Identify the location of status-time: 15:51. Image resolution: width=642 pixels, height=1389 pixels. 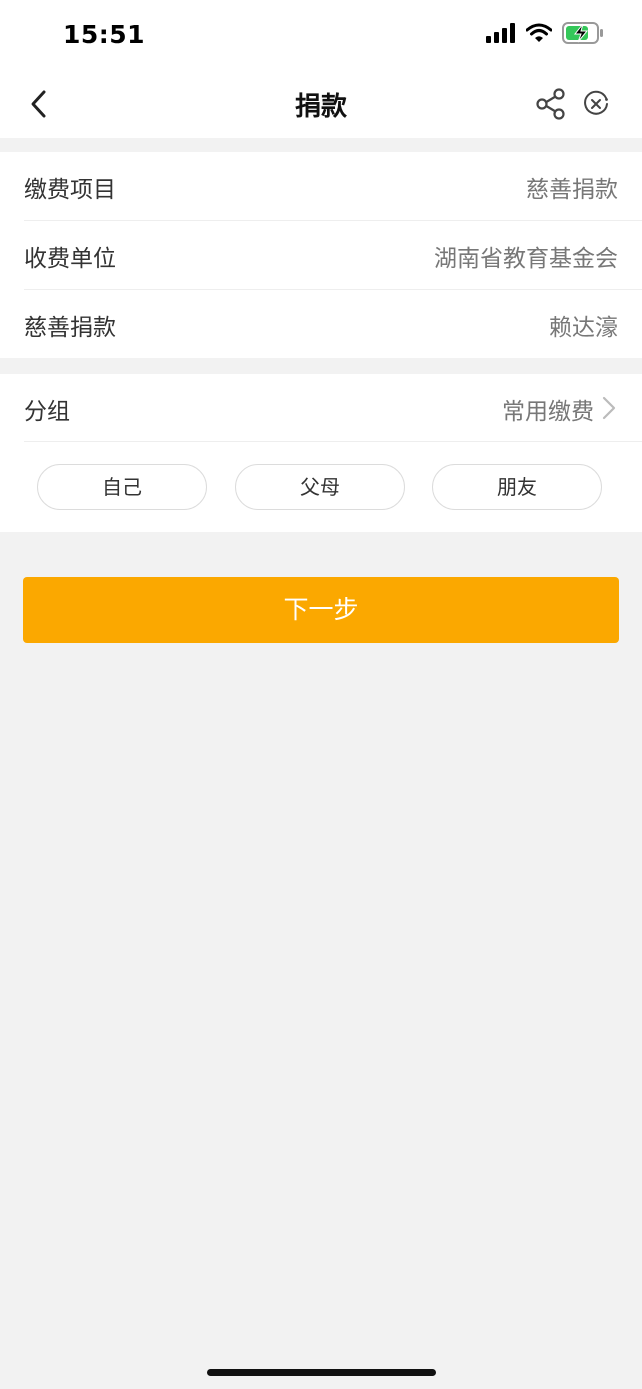
(104, 34).